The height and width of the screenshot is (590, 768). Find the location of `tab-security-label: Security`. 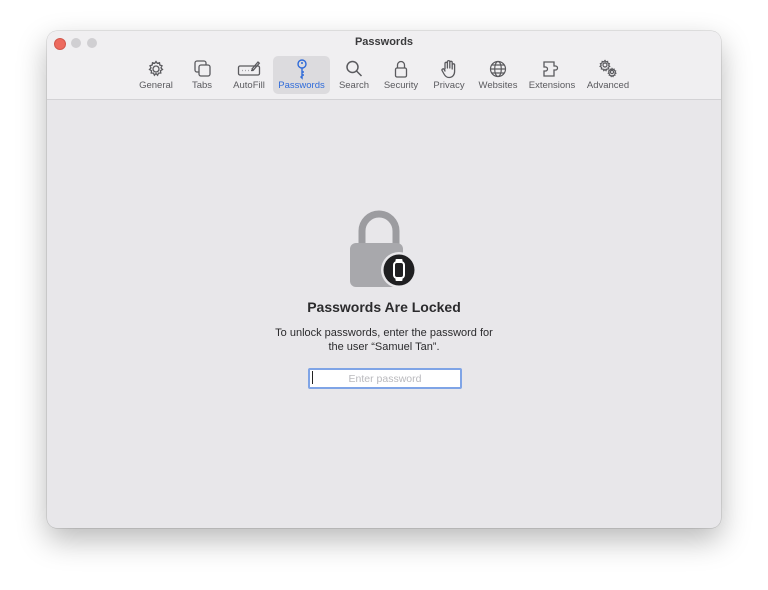

tab-security-label: Security is located at coordinates (401, 85).